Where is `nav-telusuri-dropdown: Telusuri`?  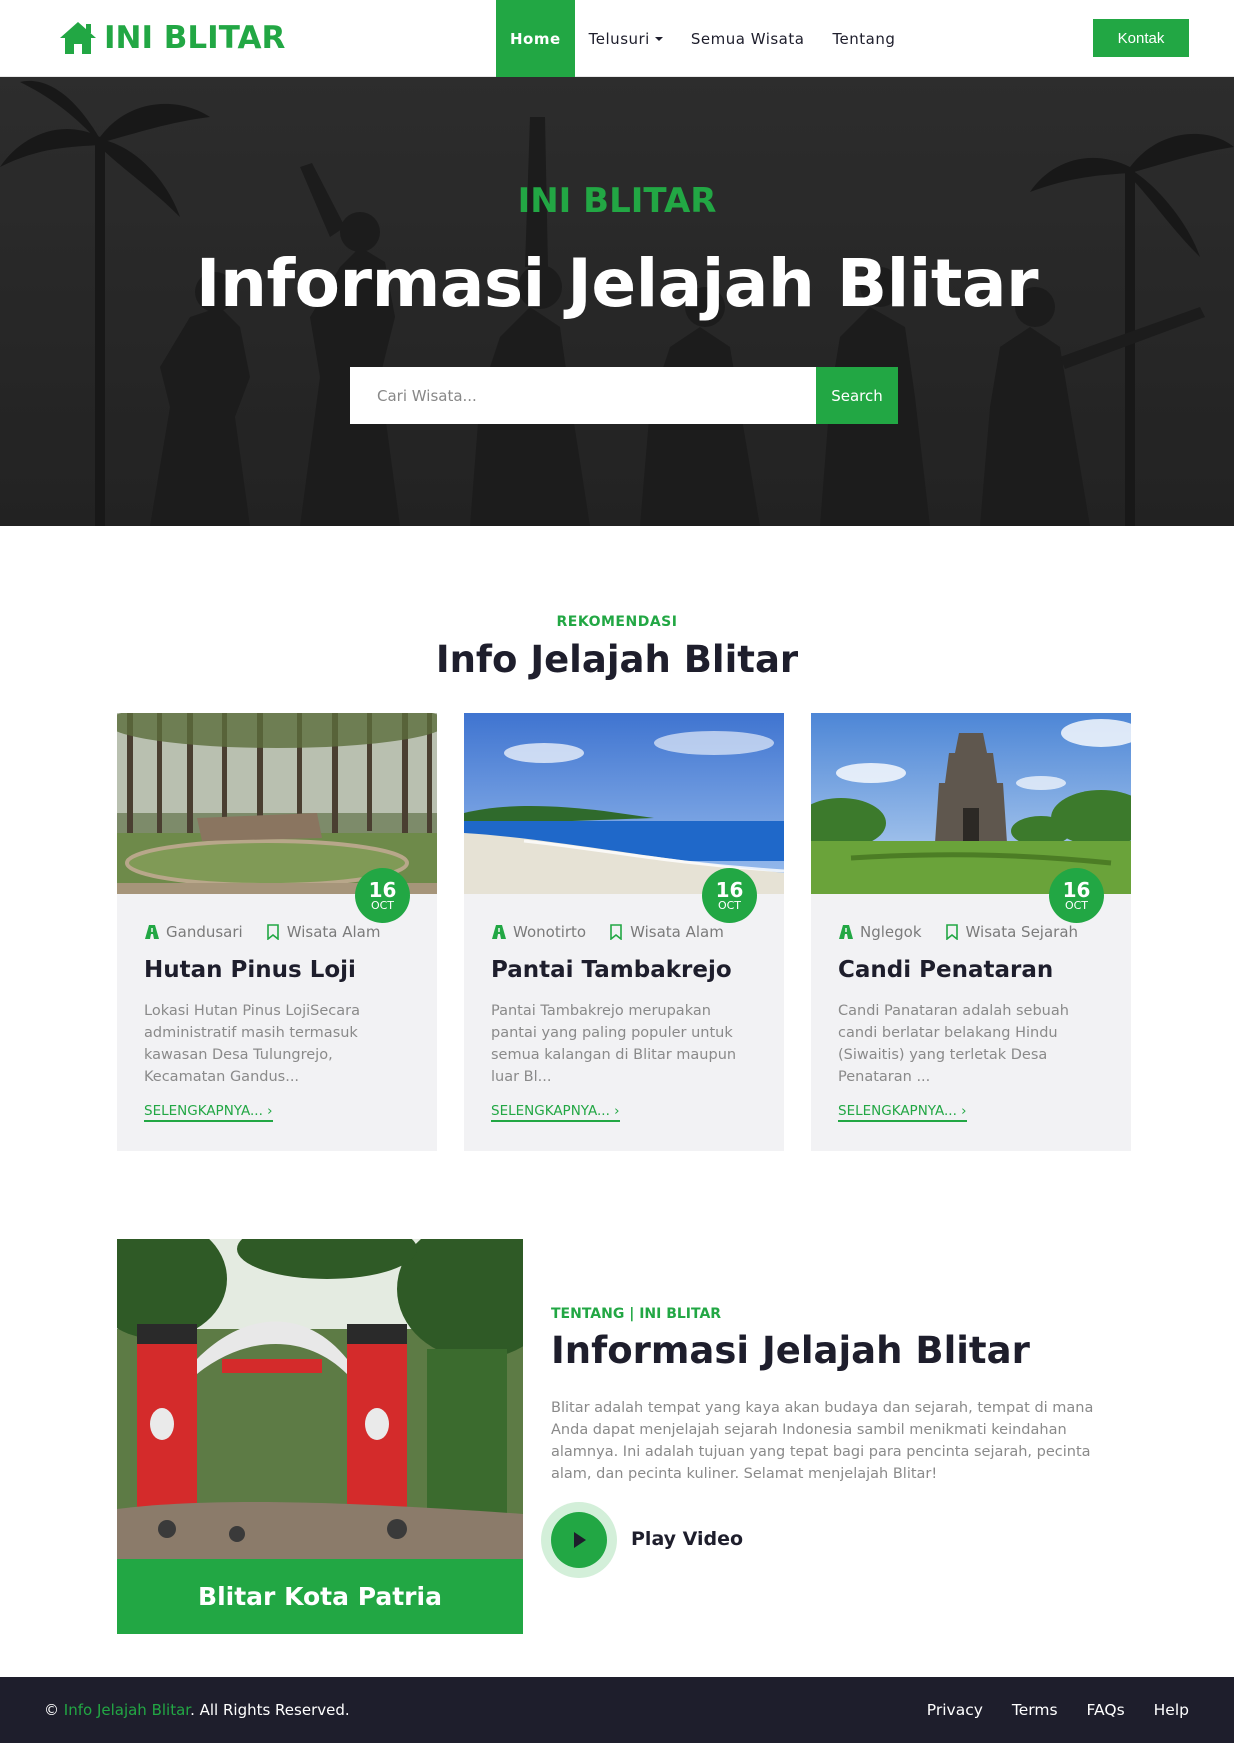
nav-telusuri-dropdown: Telusuri is located at coordinates (626, 38).